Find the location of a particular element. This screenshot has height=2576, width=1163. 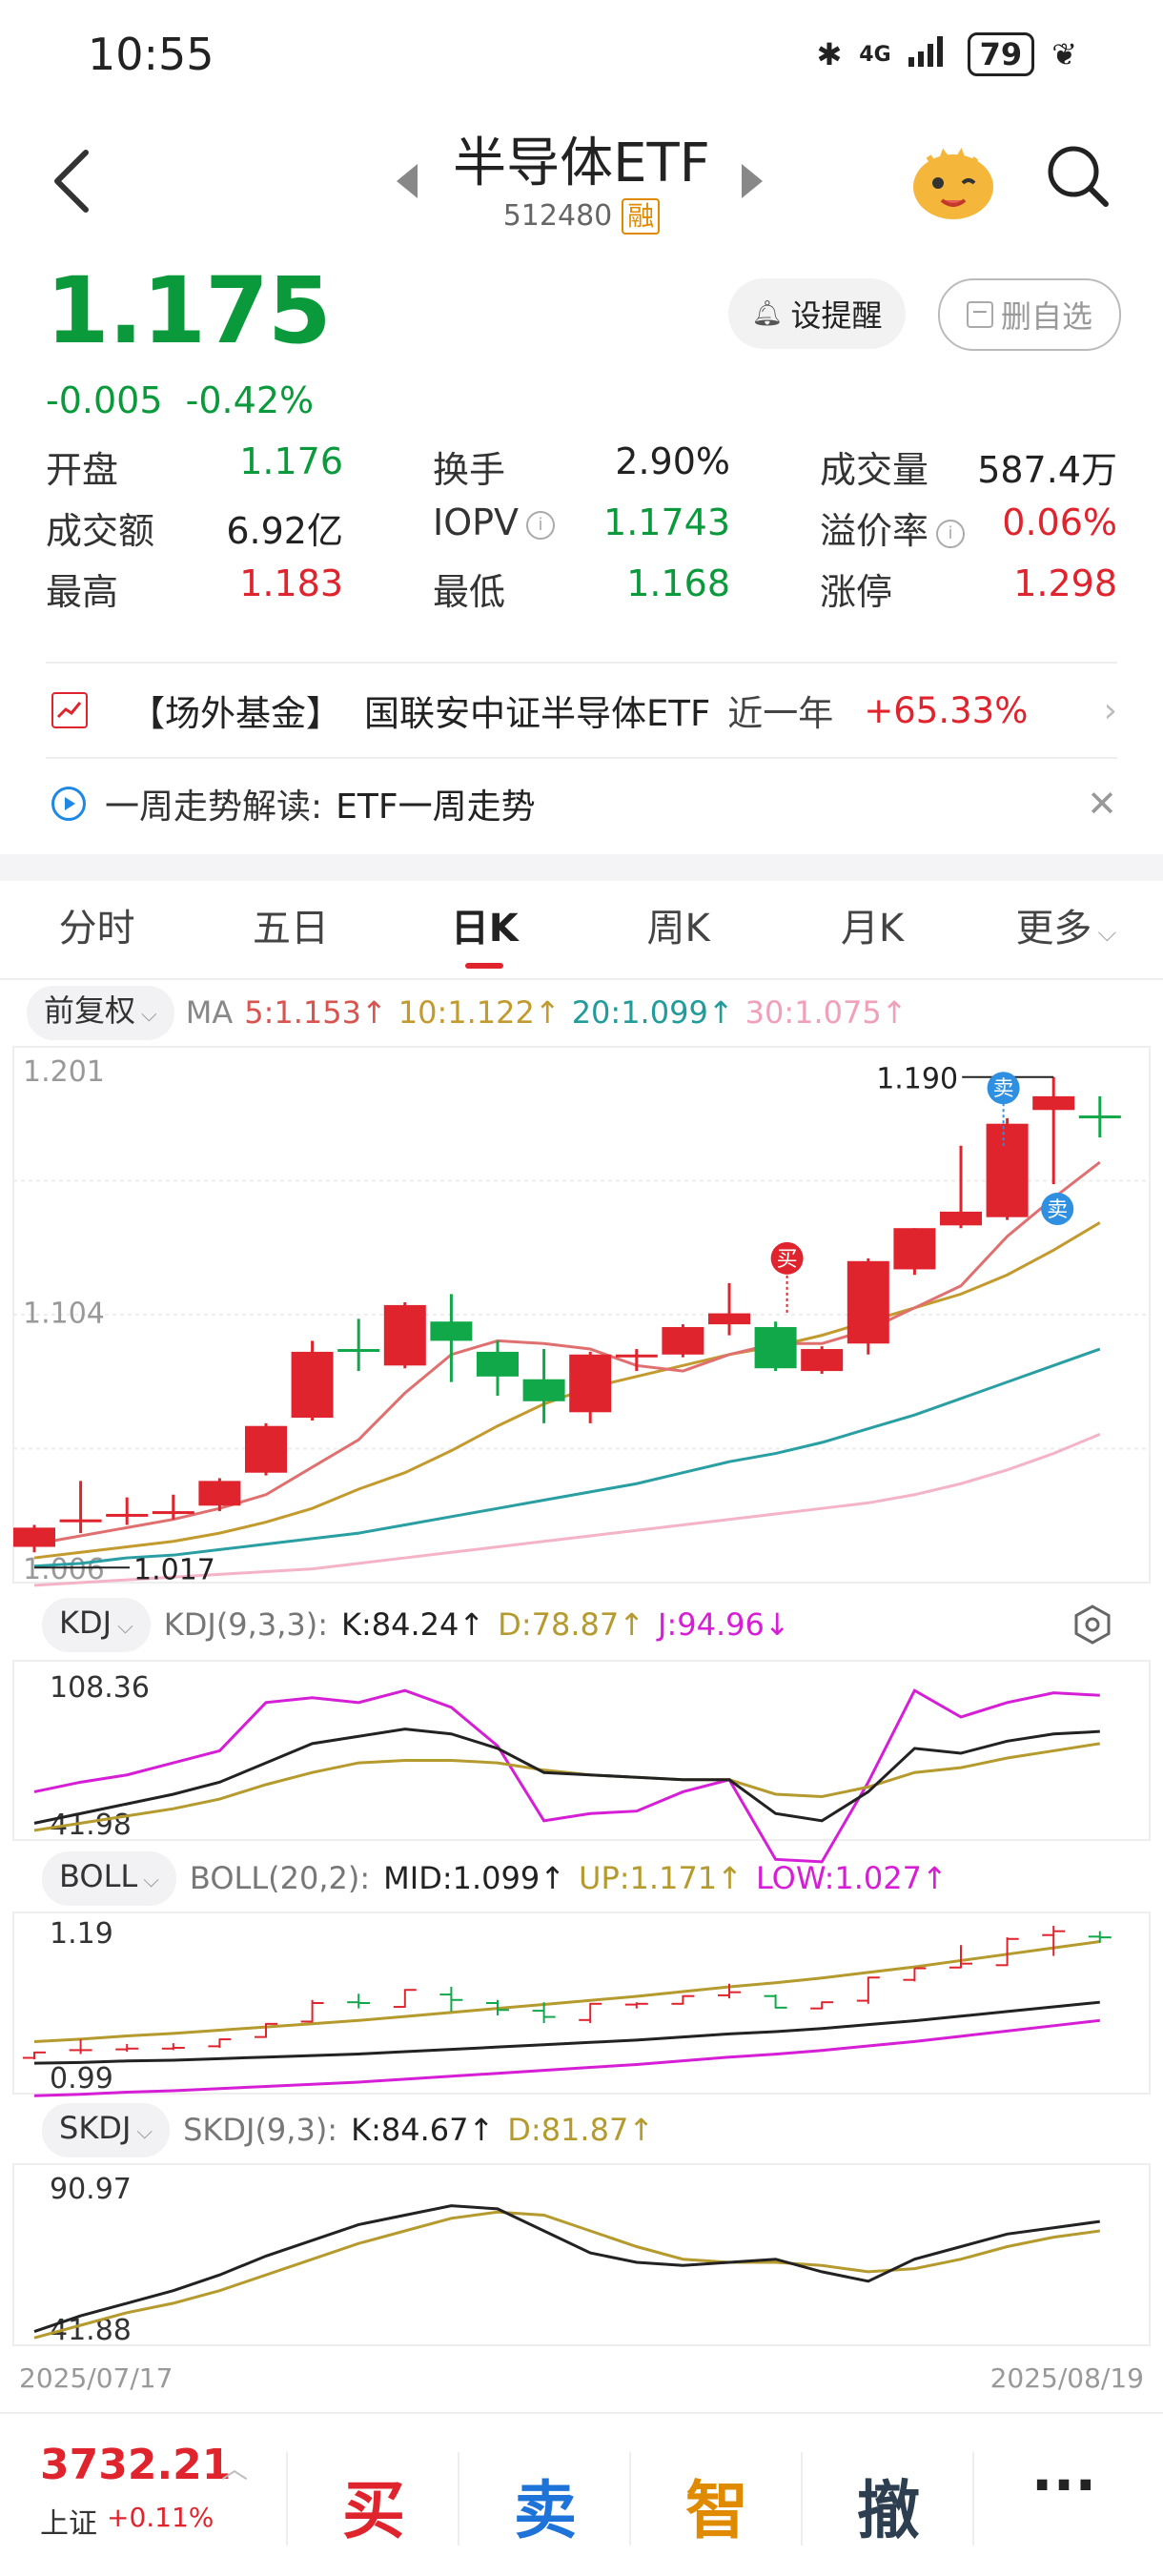

fund-tag: 【场外基金】 is located at coordinates (235, 714).